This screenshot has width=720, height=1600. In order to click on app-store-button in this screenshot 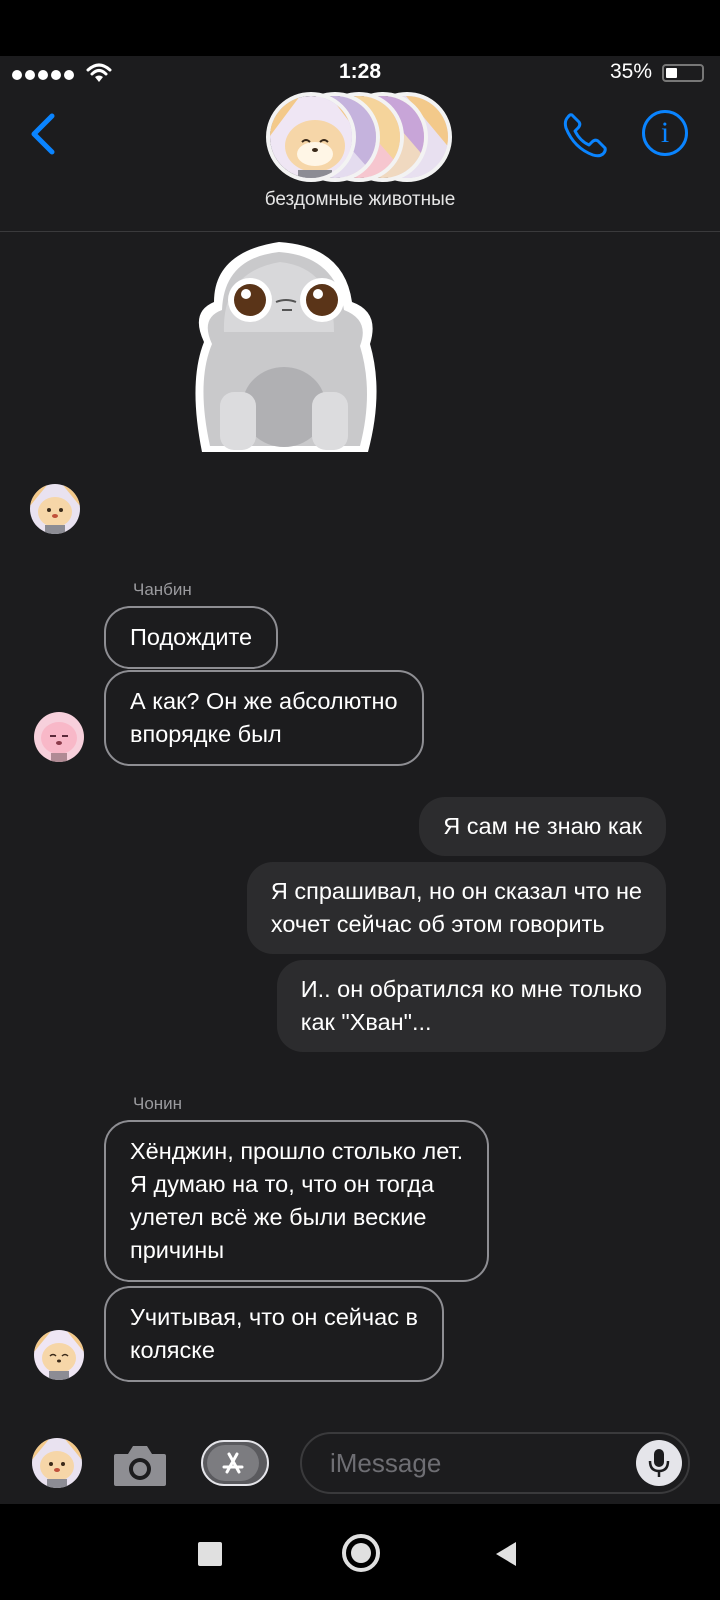, I will do `click(235, 1463)`.